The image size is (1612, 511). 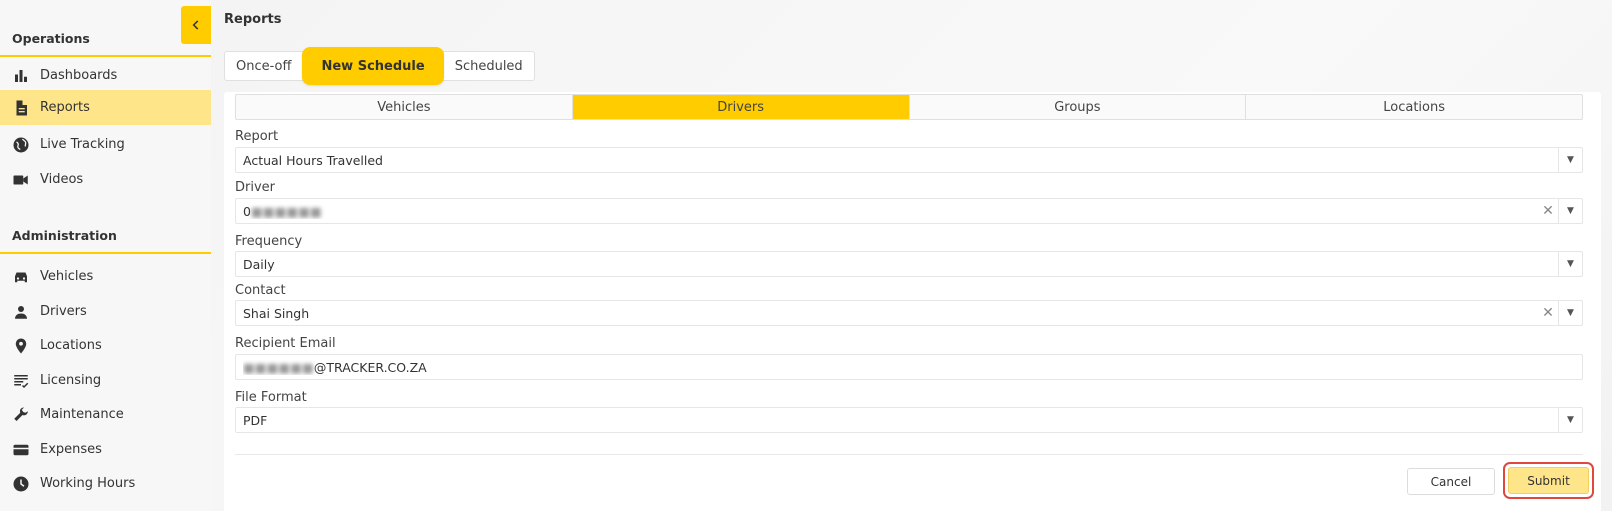 I want to click on globe-icon, so click(x=21, y=145).